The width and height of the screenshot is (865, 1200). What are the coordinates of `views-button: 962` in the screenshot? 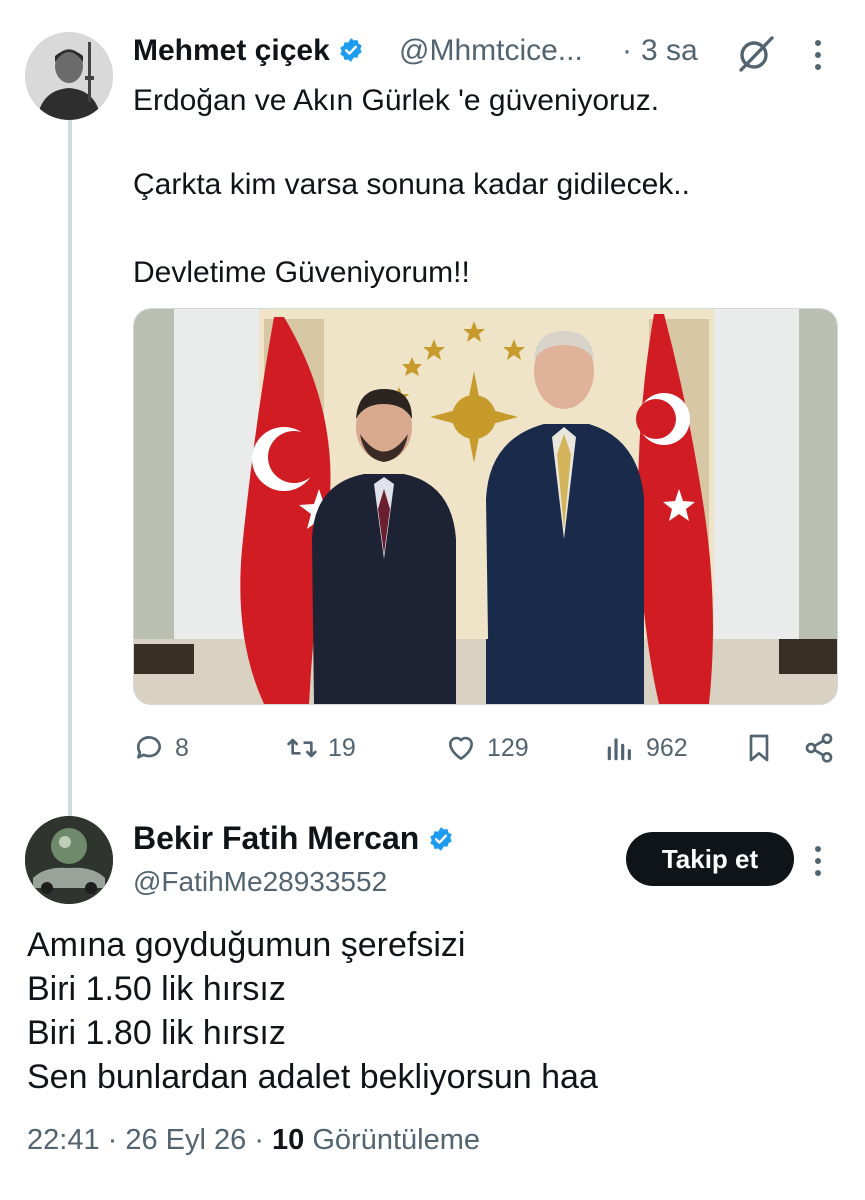 It's located at (646, 748).